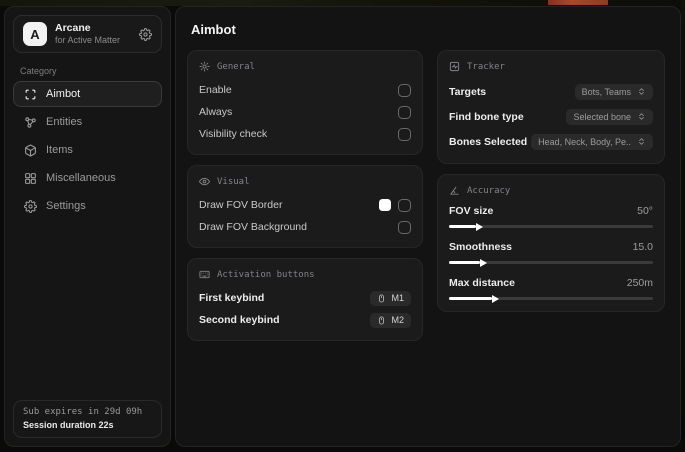 The width and height of the screenshot is (685, 452). Describe the element at coordinates (404, 227) in the screenshot. I see `draw-fov-background-checkbox` at that location.